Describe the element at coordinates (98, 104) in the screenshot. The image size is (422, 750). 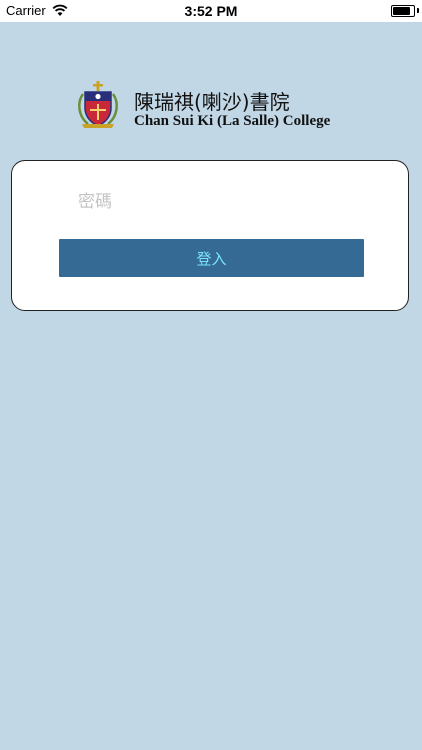
I see `school-crest-icon` at that location.